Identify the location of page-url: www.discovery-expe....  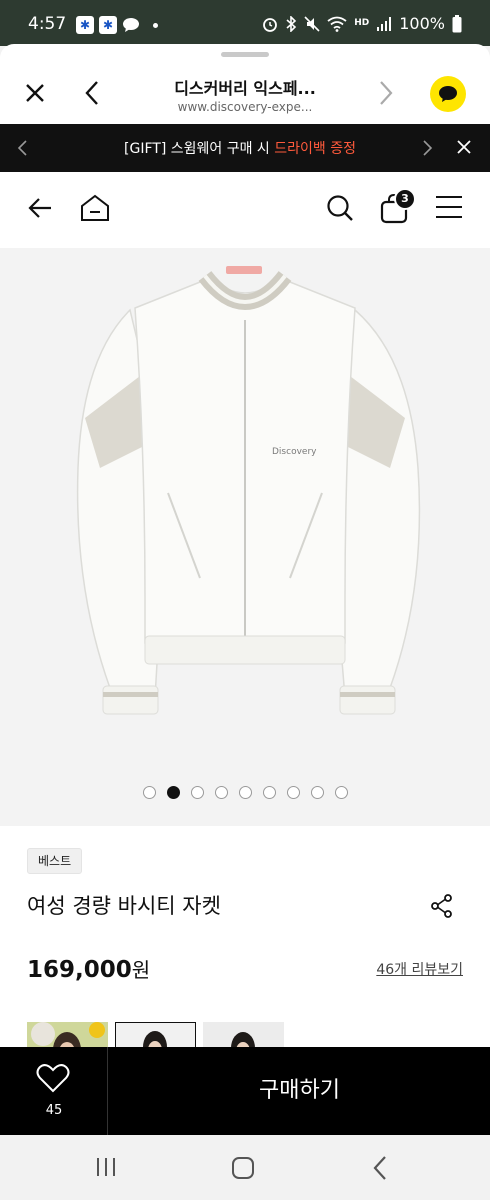
(245, 107).